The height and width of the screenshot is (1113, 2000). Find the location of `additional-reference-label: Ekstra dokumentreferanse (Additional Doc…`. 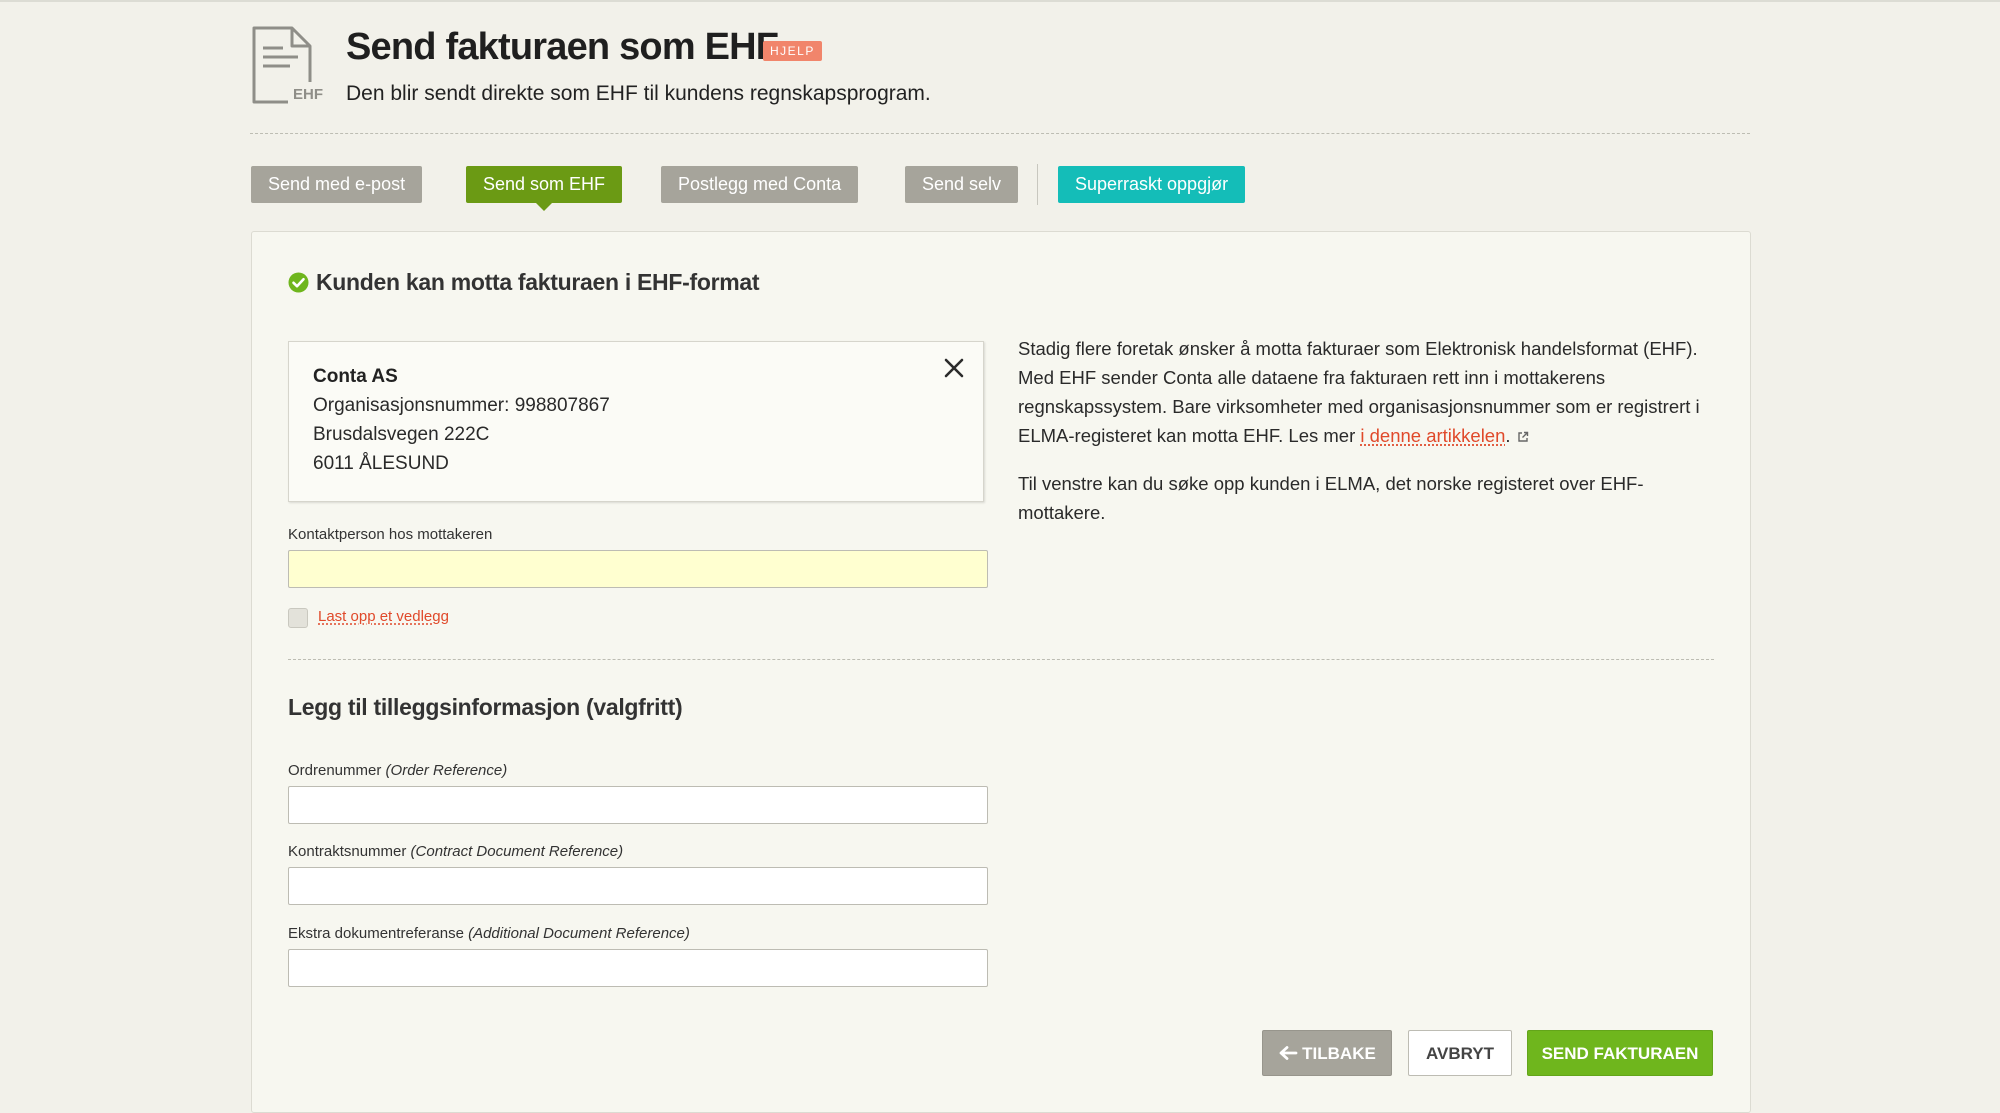

additional-reference-label: Ekstra dokumentreferanse (Additional Doc… is located at coordinates (489, 933).